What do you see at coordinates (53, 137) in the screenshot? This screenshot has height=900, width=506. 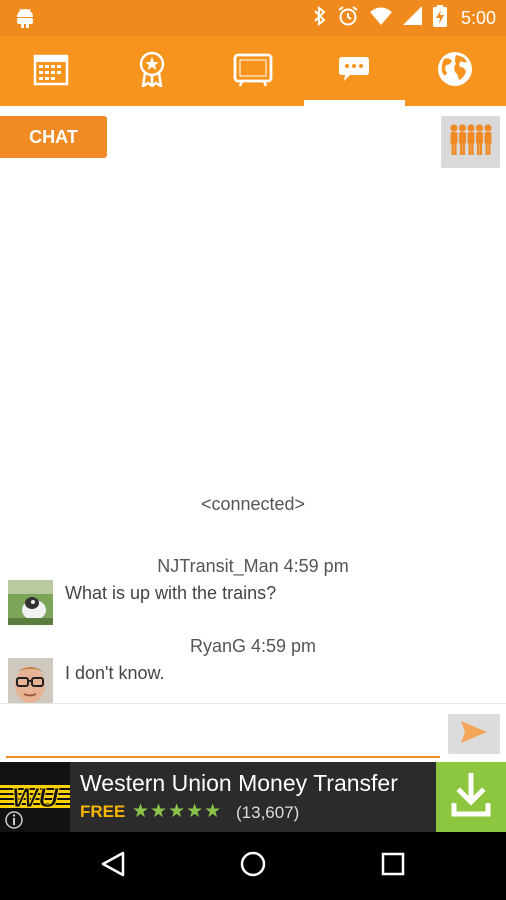 I see `chat-tab-button: CHAT` at bounding box center [53, 137].